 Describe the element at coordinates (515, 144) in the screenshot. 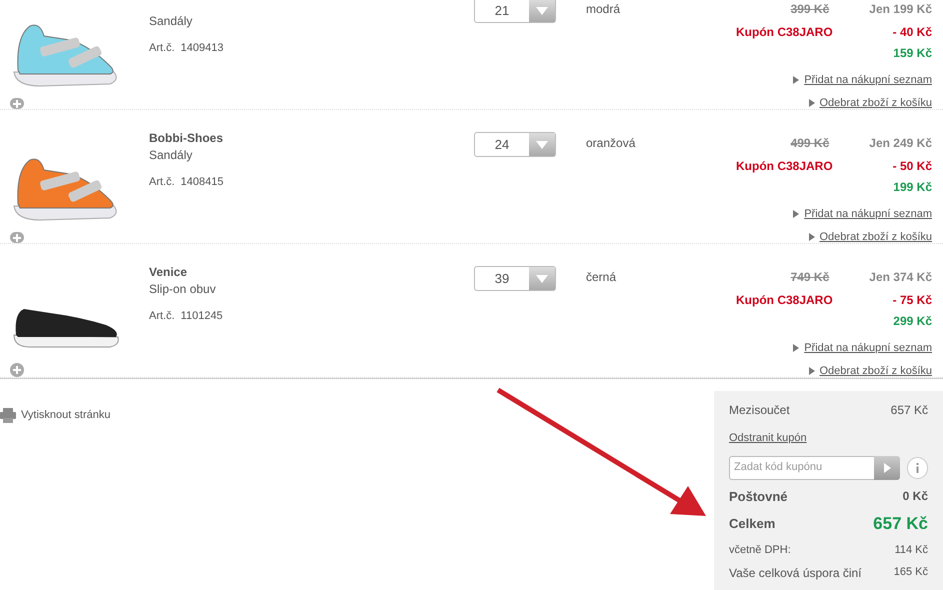

I see `quantity-select: 24` at that location.